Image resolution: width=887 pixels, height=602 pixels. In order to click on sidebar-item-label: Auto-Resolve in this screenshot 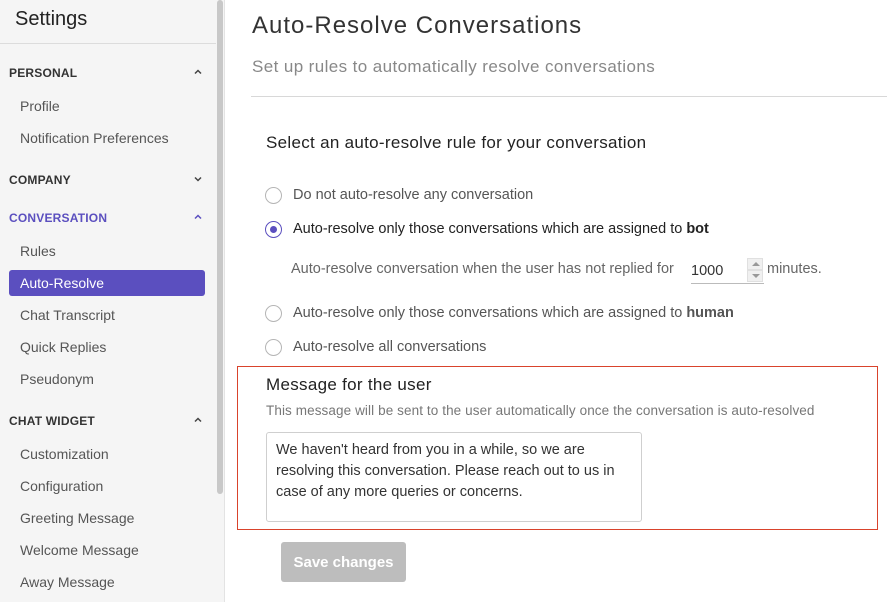, I will do `click(62, 283)`.